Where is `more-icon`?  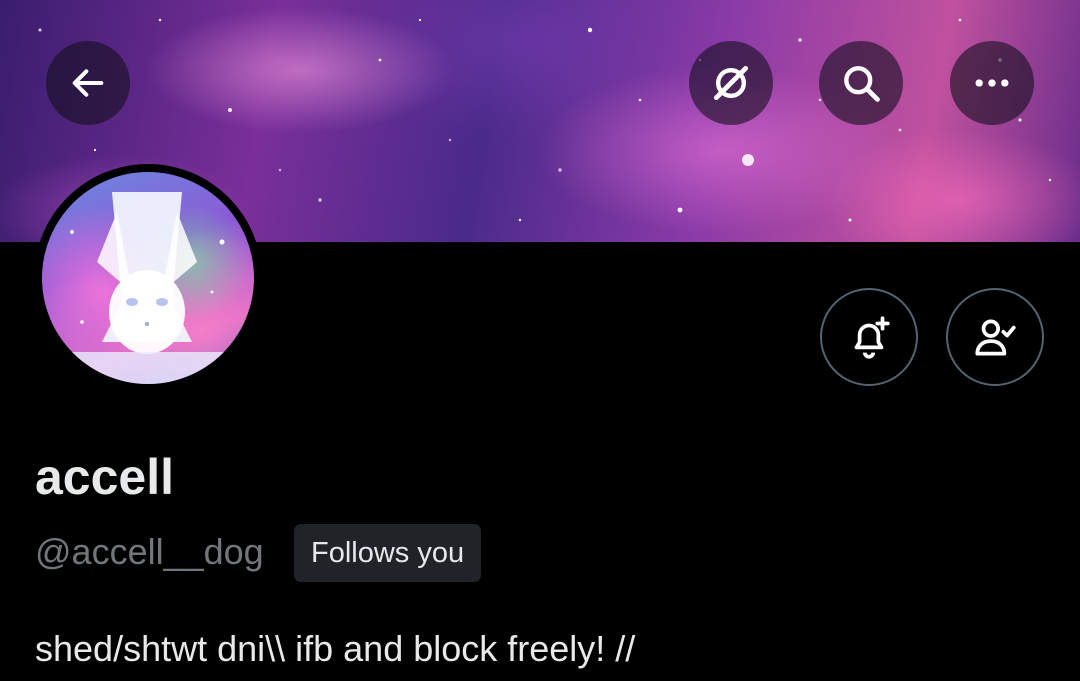
more-icon is located at coordinates (992, 83).